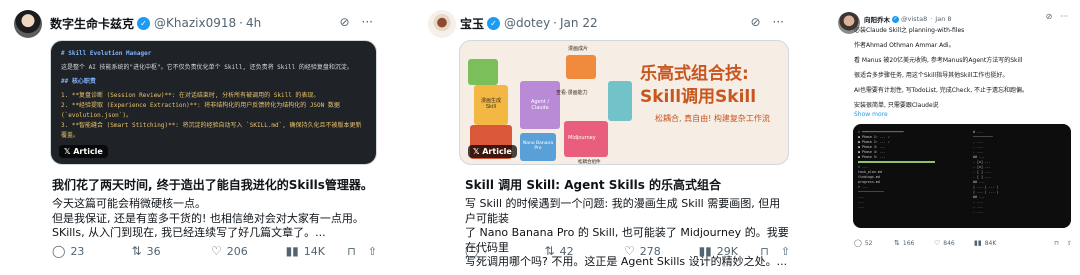 This screenshot has height=275, width=1080. Describe the element at coordinates (896, 105) in the screenshot. I see `body-line: 安装很简单, 只需要跟Claude说` at that location.